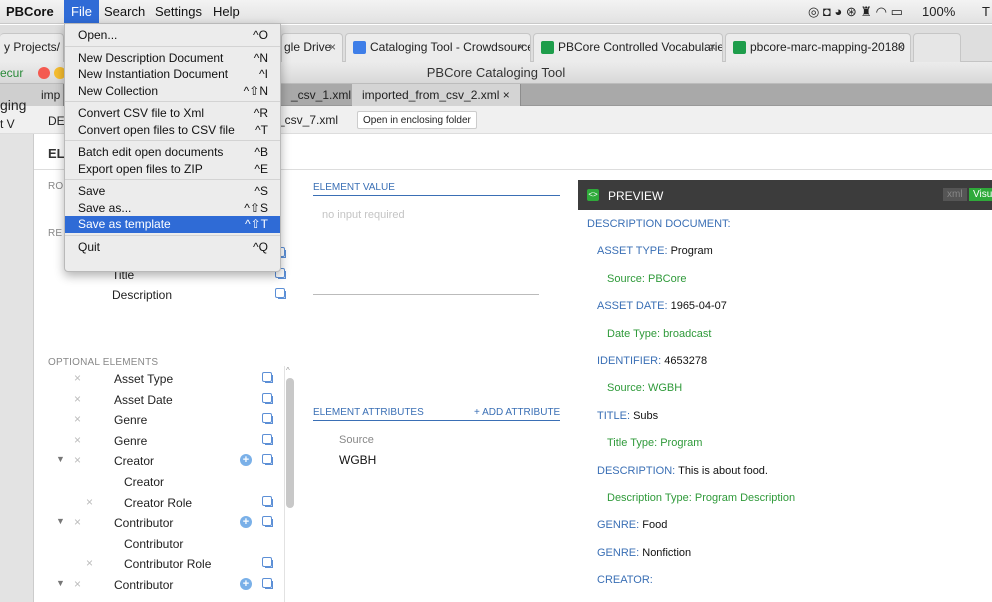 The width and height of the screenshot is (992, 602). Describe the element at coordinates (363, 215) in the screenshot. I see `element-value-placeholder: no input required` at that location.